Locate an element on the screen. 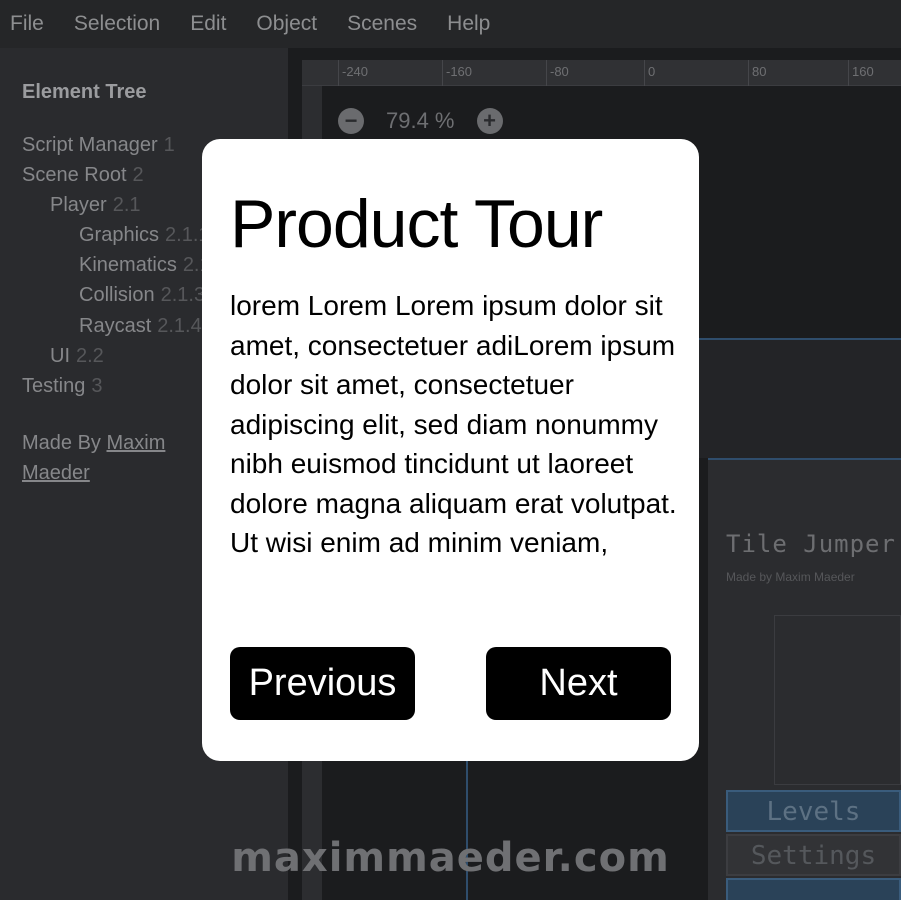 This screenshot has height=900, width=901. tree-item-graphics: Graphics 2.1.1 is located at coordinates (144, 235).